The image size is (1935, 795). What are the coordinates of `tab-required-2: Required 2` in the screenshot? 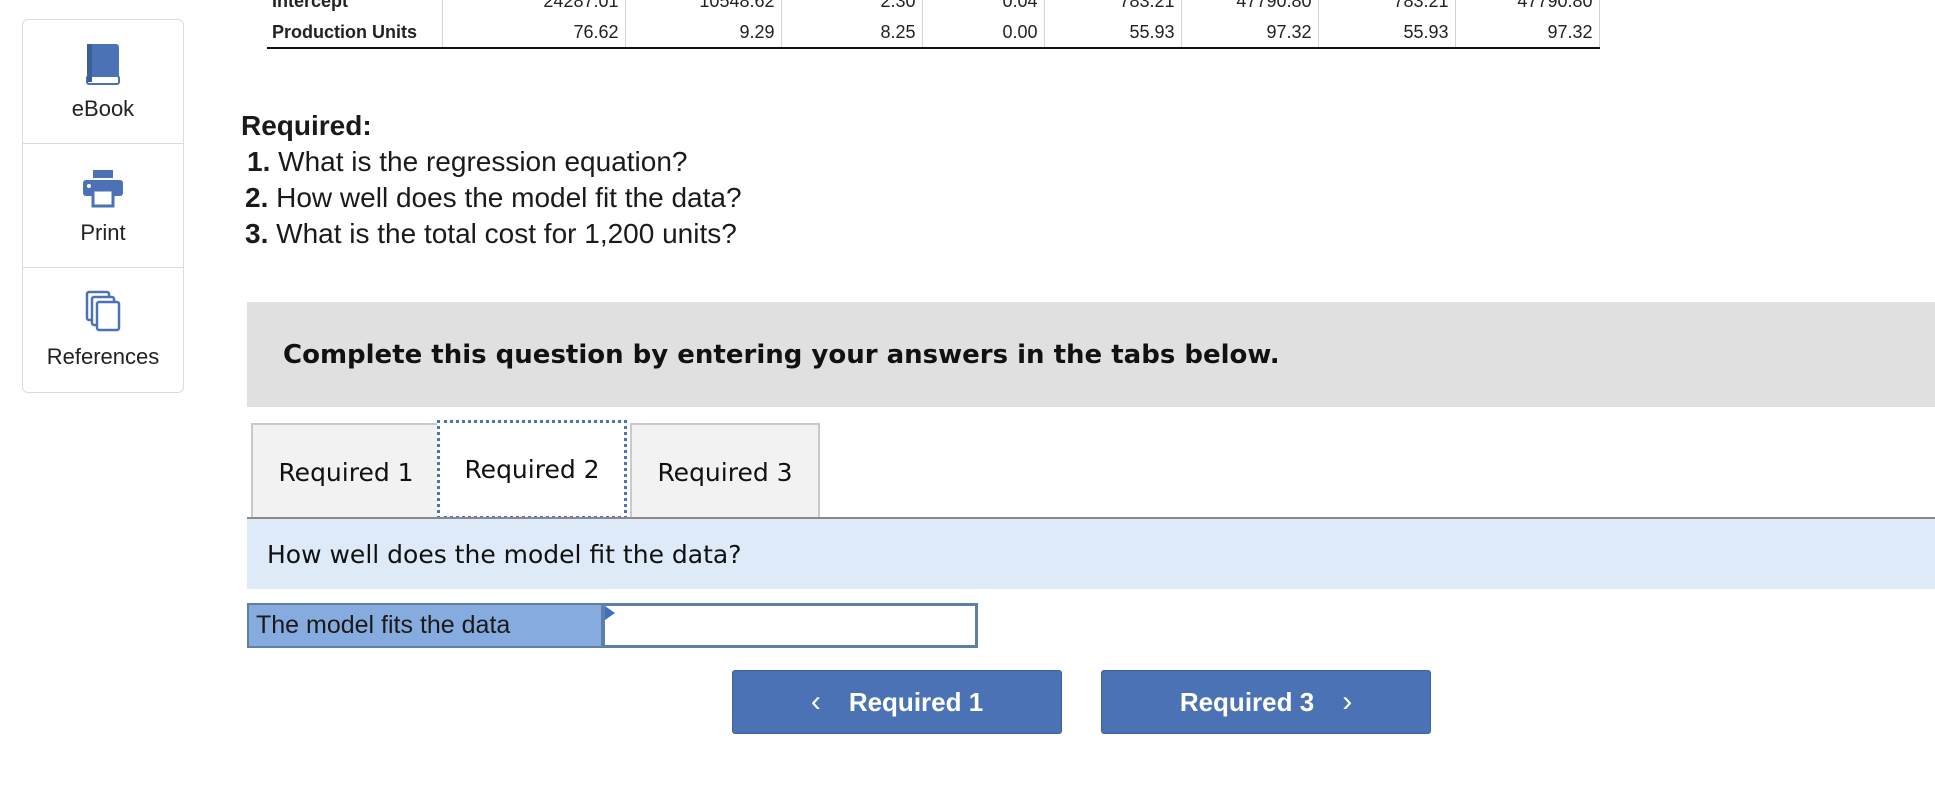 It's located at (532, 469).